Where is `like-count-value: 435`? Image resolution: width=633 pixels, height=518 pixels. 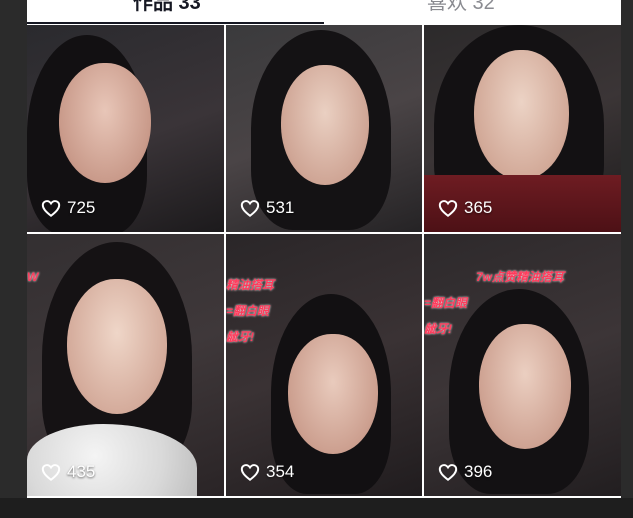
like-count-value: 435 is located at coordinates (81, 471).